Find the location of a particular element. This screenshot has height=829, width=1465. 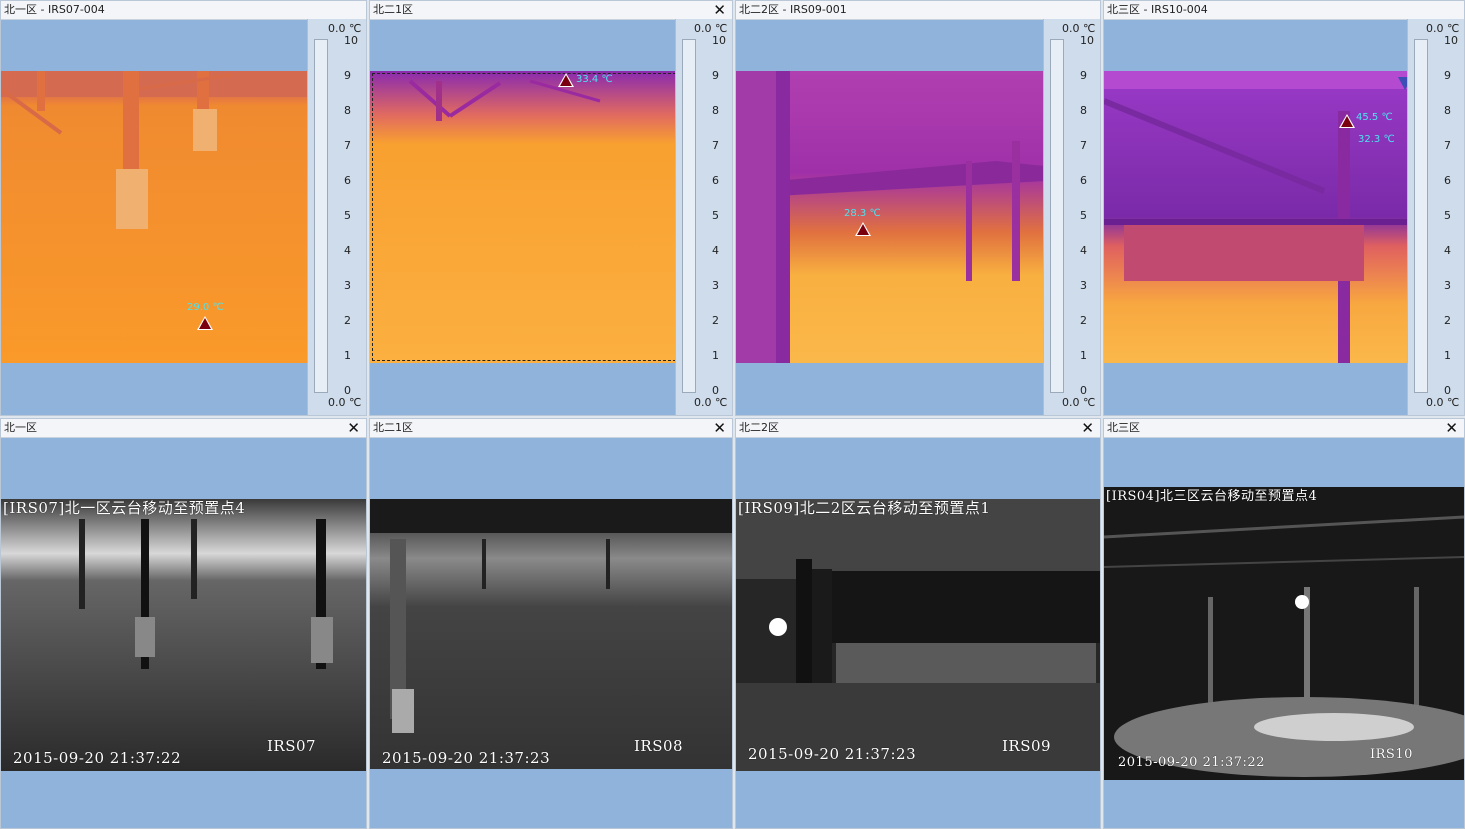

thermal-scene is located at coordinates (890, 217).